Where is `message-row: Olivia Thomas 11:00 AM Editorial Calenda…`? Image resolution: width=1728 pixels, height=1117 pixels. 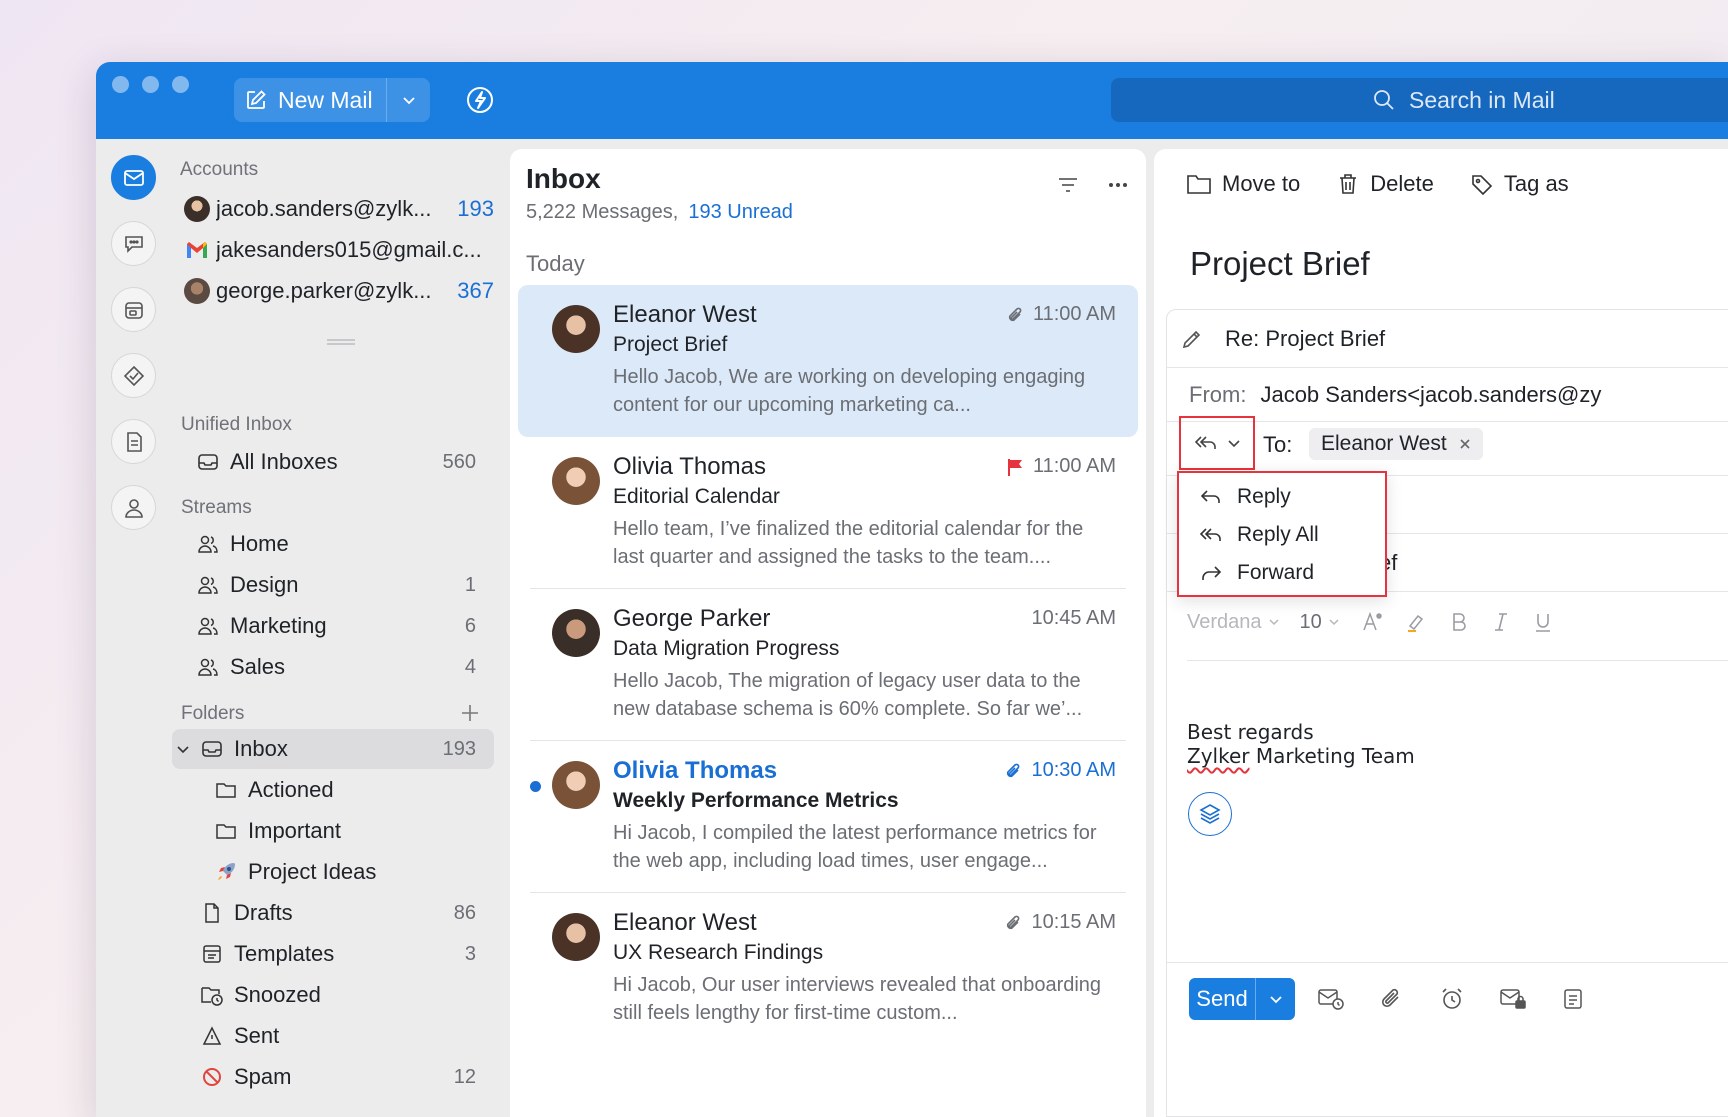 message-row: Olivia Thomas 11:00 AM Editorial Calenda… is located at coordinates (828, 513).